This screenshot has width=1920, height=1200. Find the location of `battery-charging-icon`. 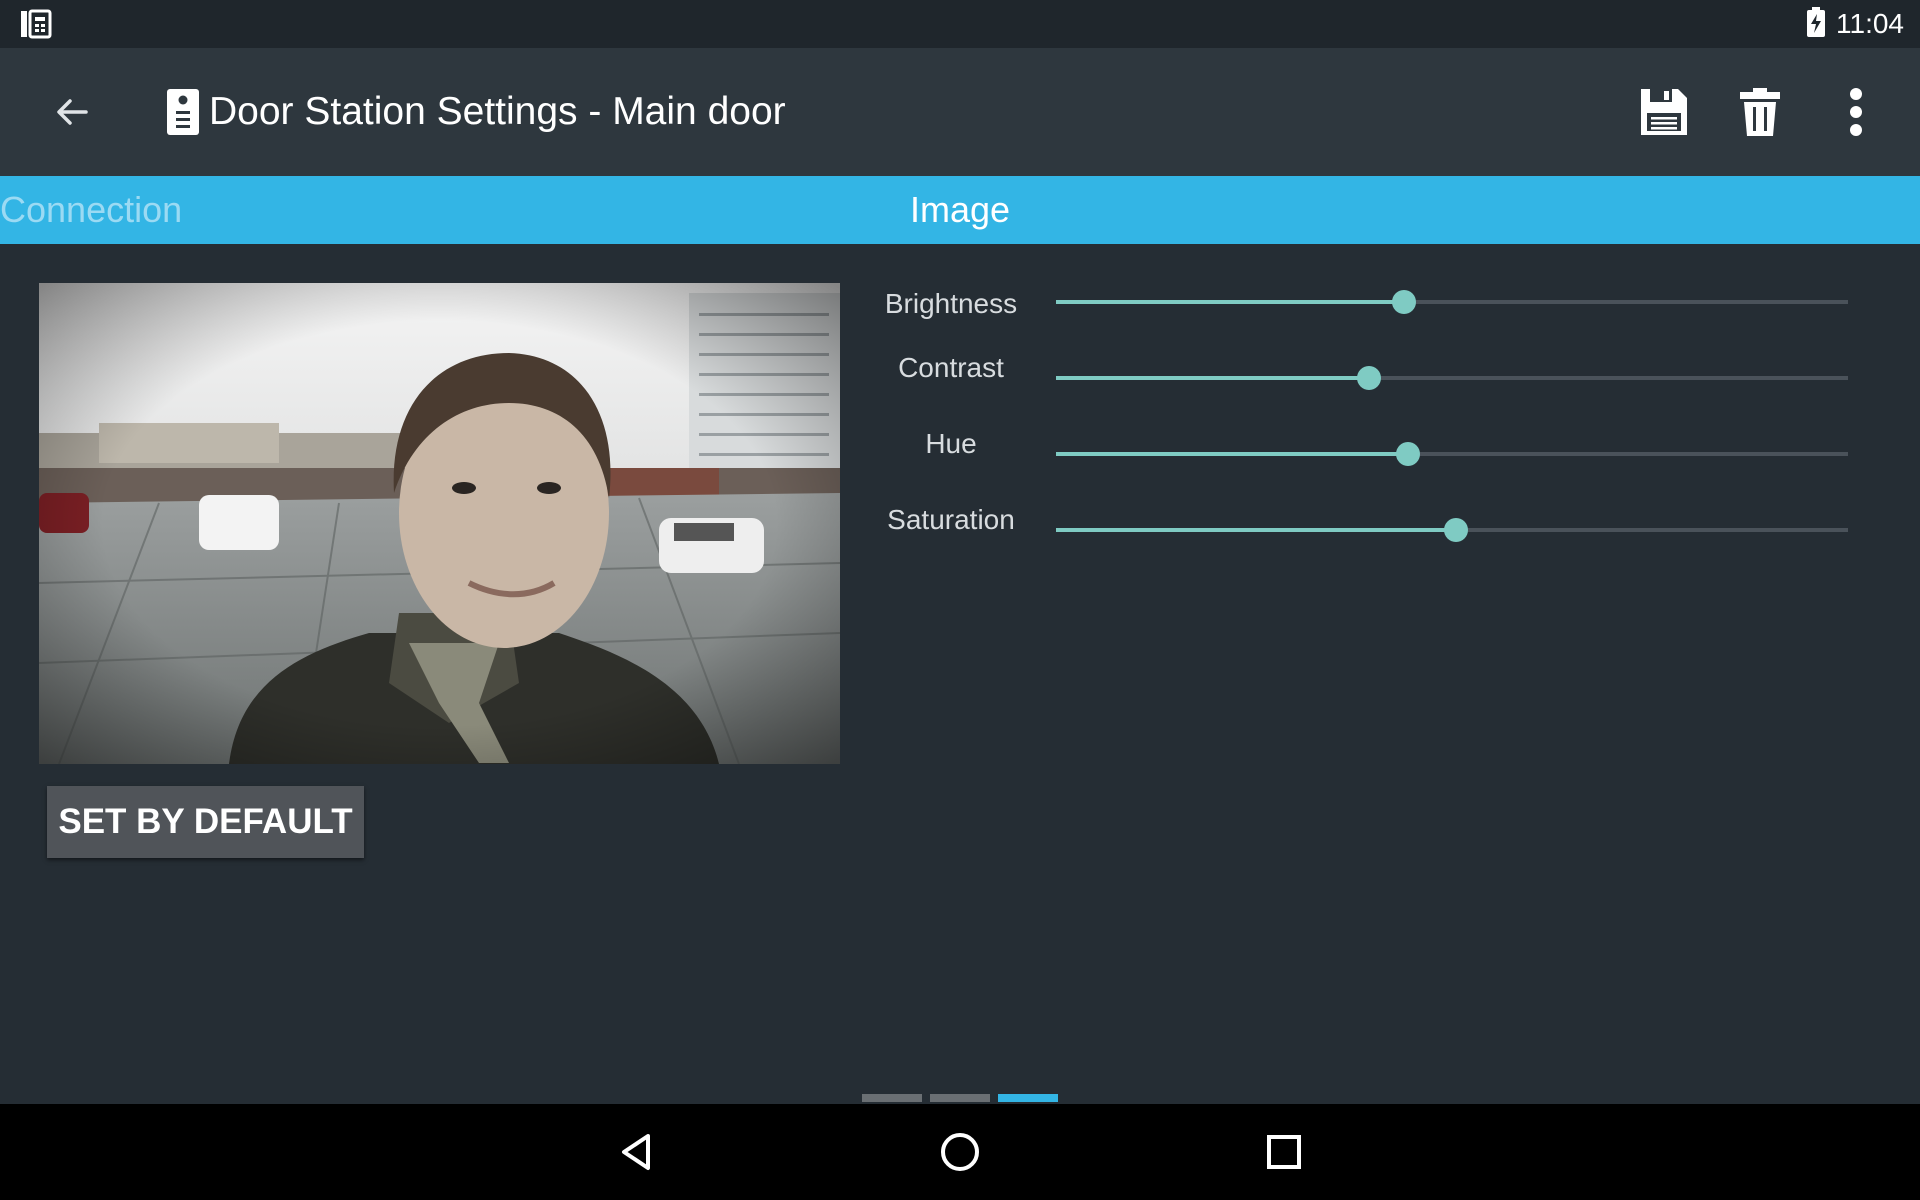

battery-charging-icon is located at coordinates (1816, 24).